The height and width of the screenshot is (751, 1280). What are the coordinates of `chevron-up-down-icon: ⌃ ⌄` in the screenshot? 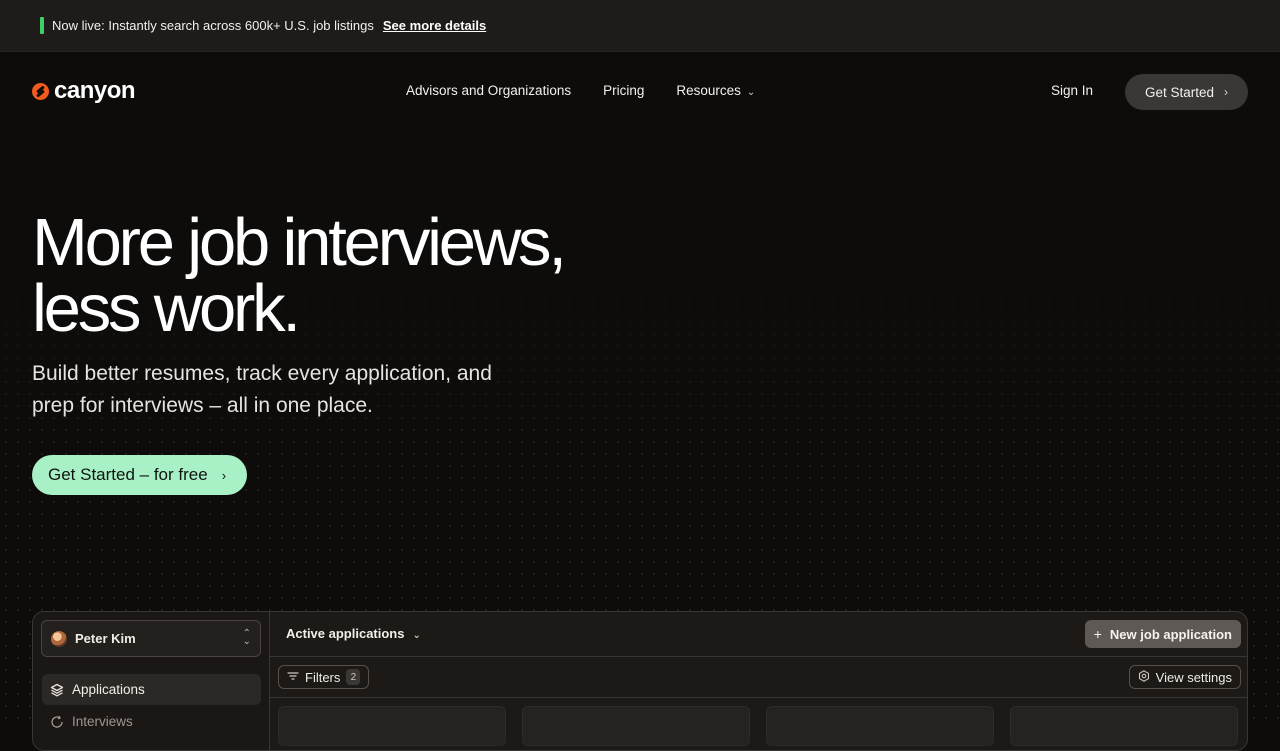 It's located at (246, 637).